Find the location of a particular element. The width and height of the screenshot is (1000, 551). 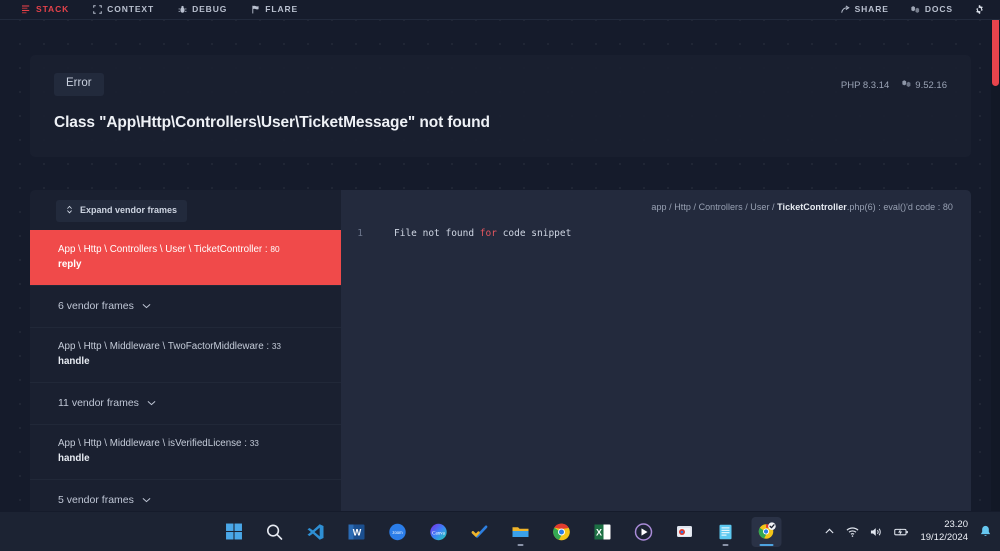

search-icon is located at coordinates (275, 532).